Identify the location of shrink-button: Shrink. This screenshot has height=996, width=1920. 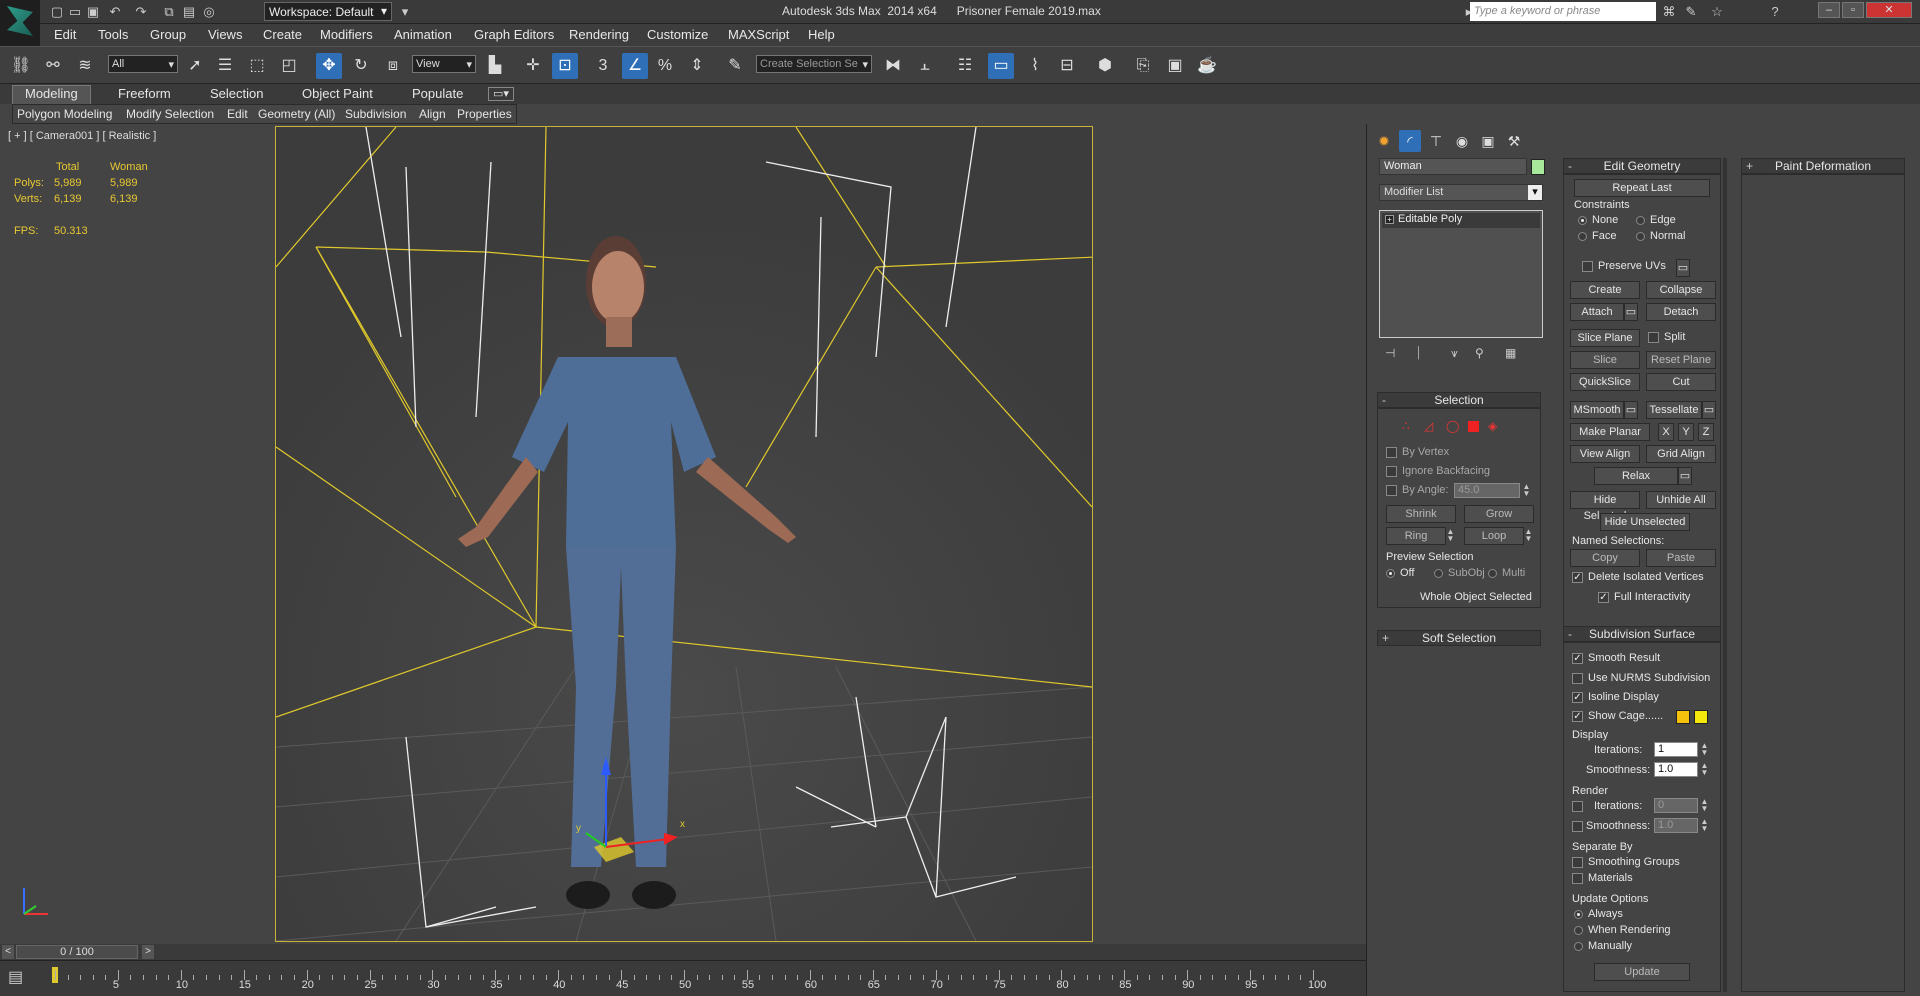
(1421, 514).